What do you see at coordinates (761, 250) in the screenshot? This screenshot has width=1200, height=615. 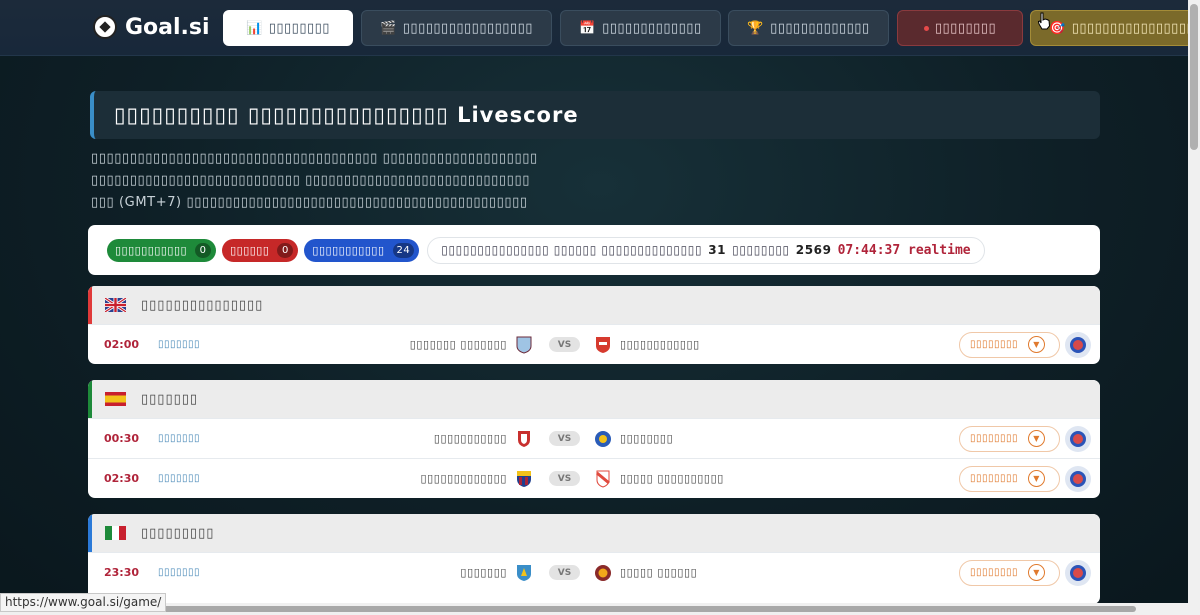 I see `summary-text: ▯▯▯▯▯▯▯▯` at bounding box center [761, 250].